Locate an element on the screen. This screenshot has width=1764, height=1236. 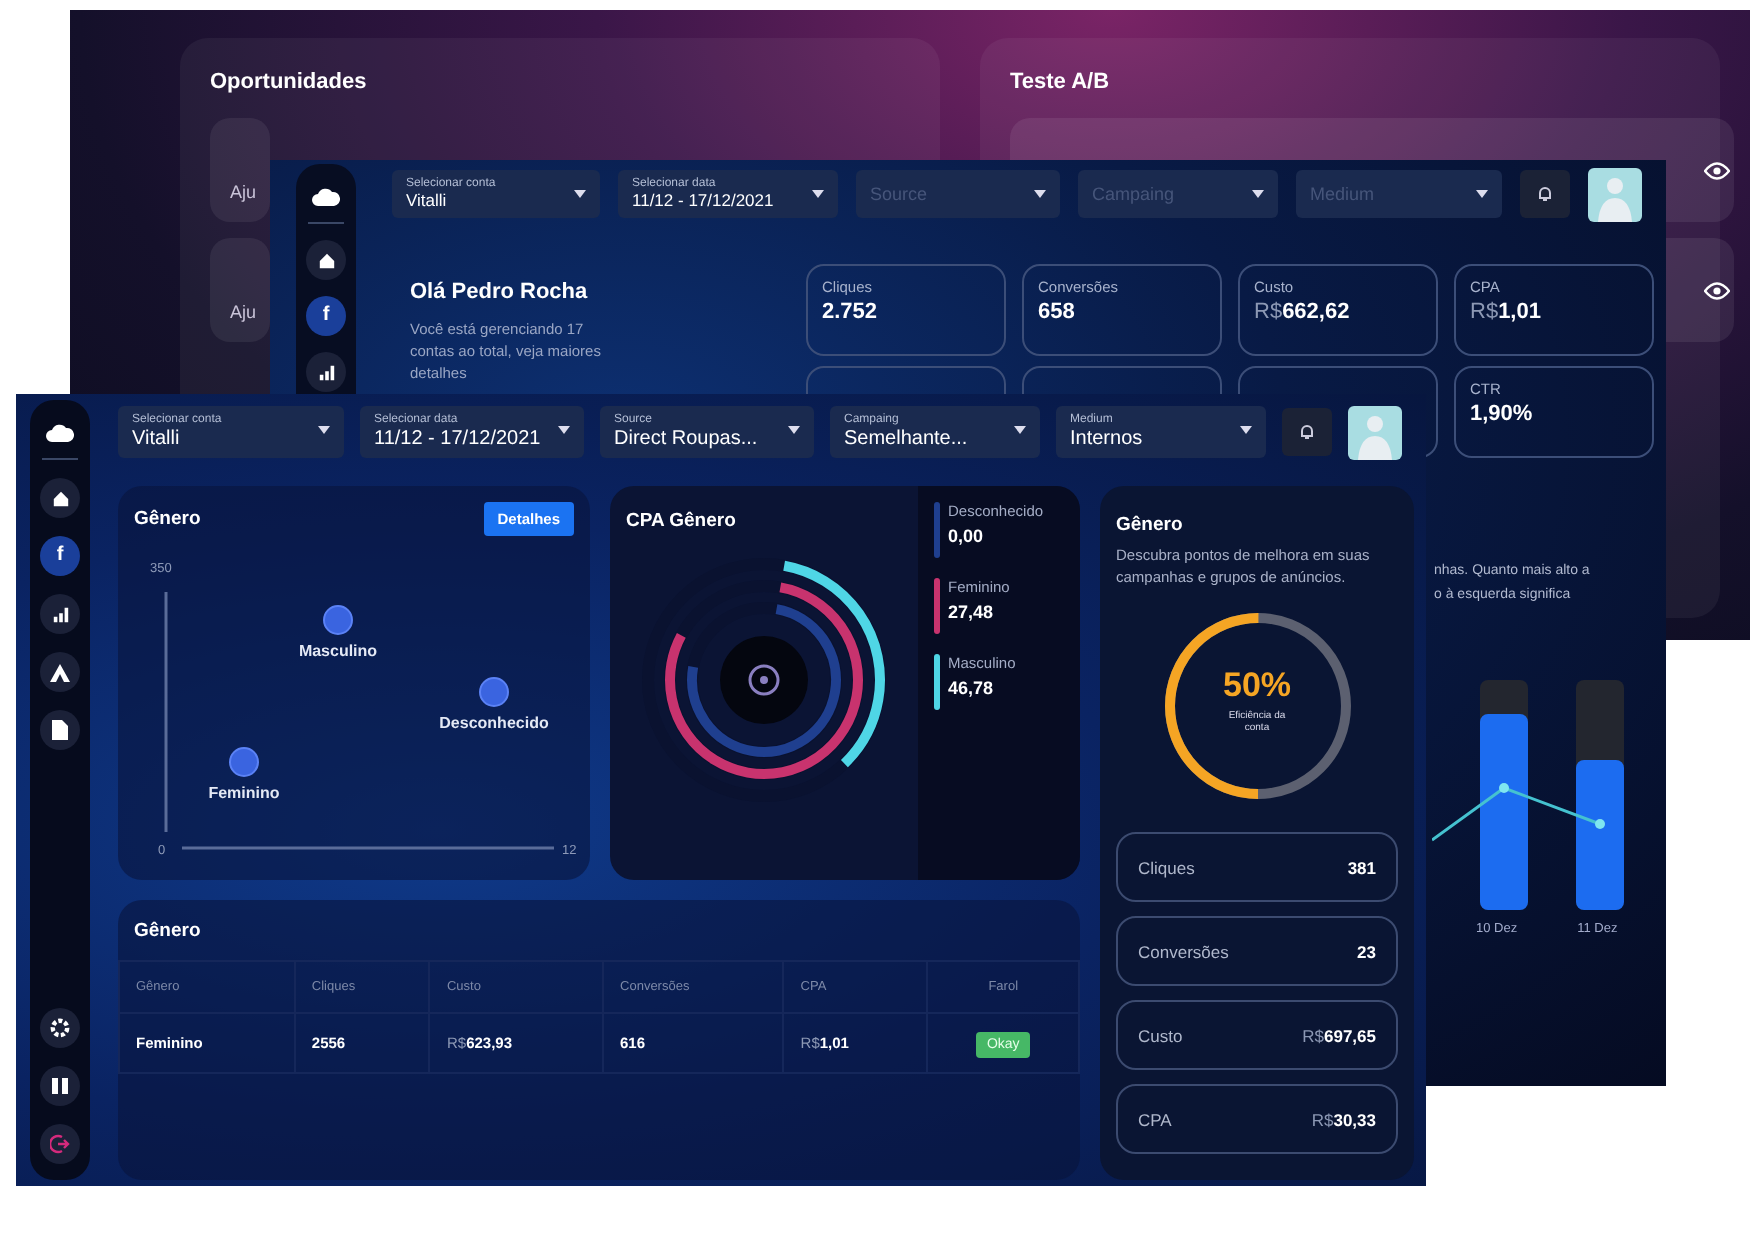
document-icon is located at coordinates (60, 730).